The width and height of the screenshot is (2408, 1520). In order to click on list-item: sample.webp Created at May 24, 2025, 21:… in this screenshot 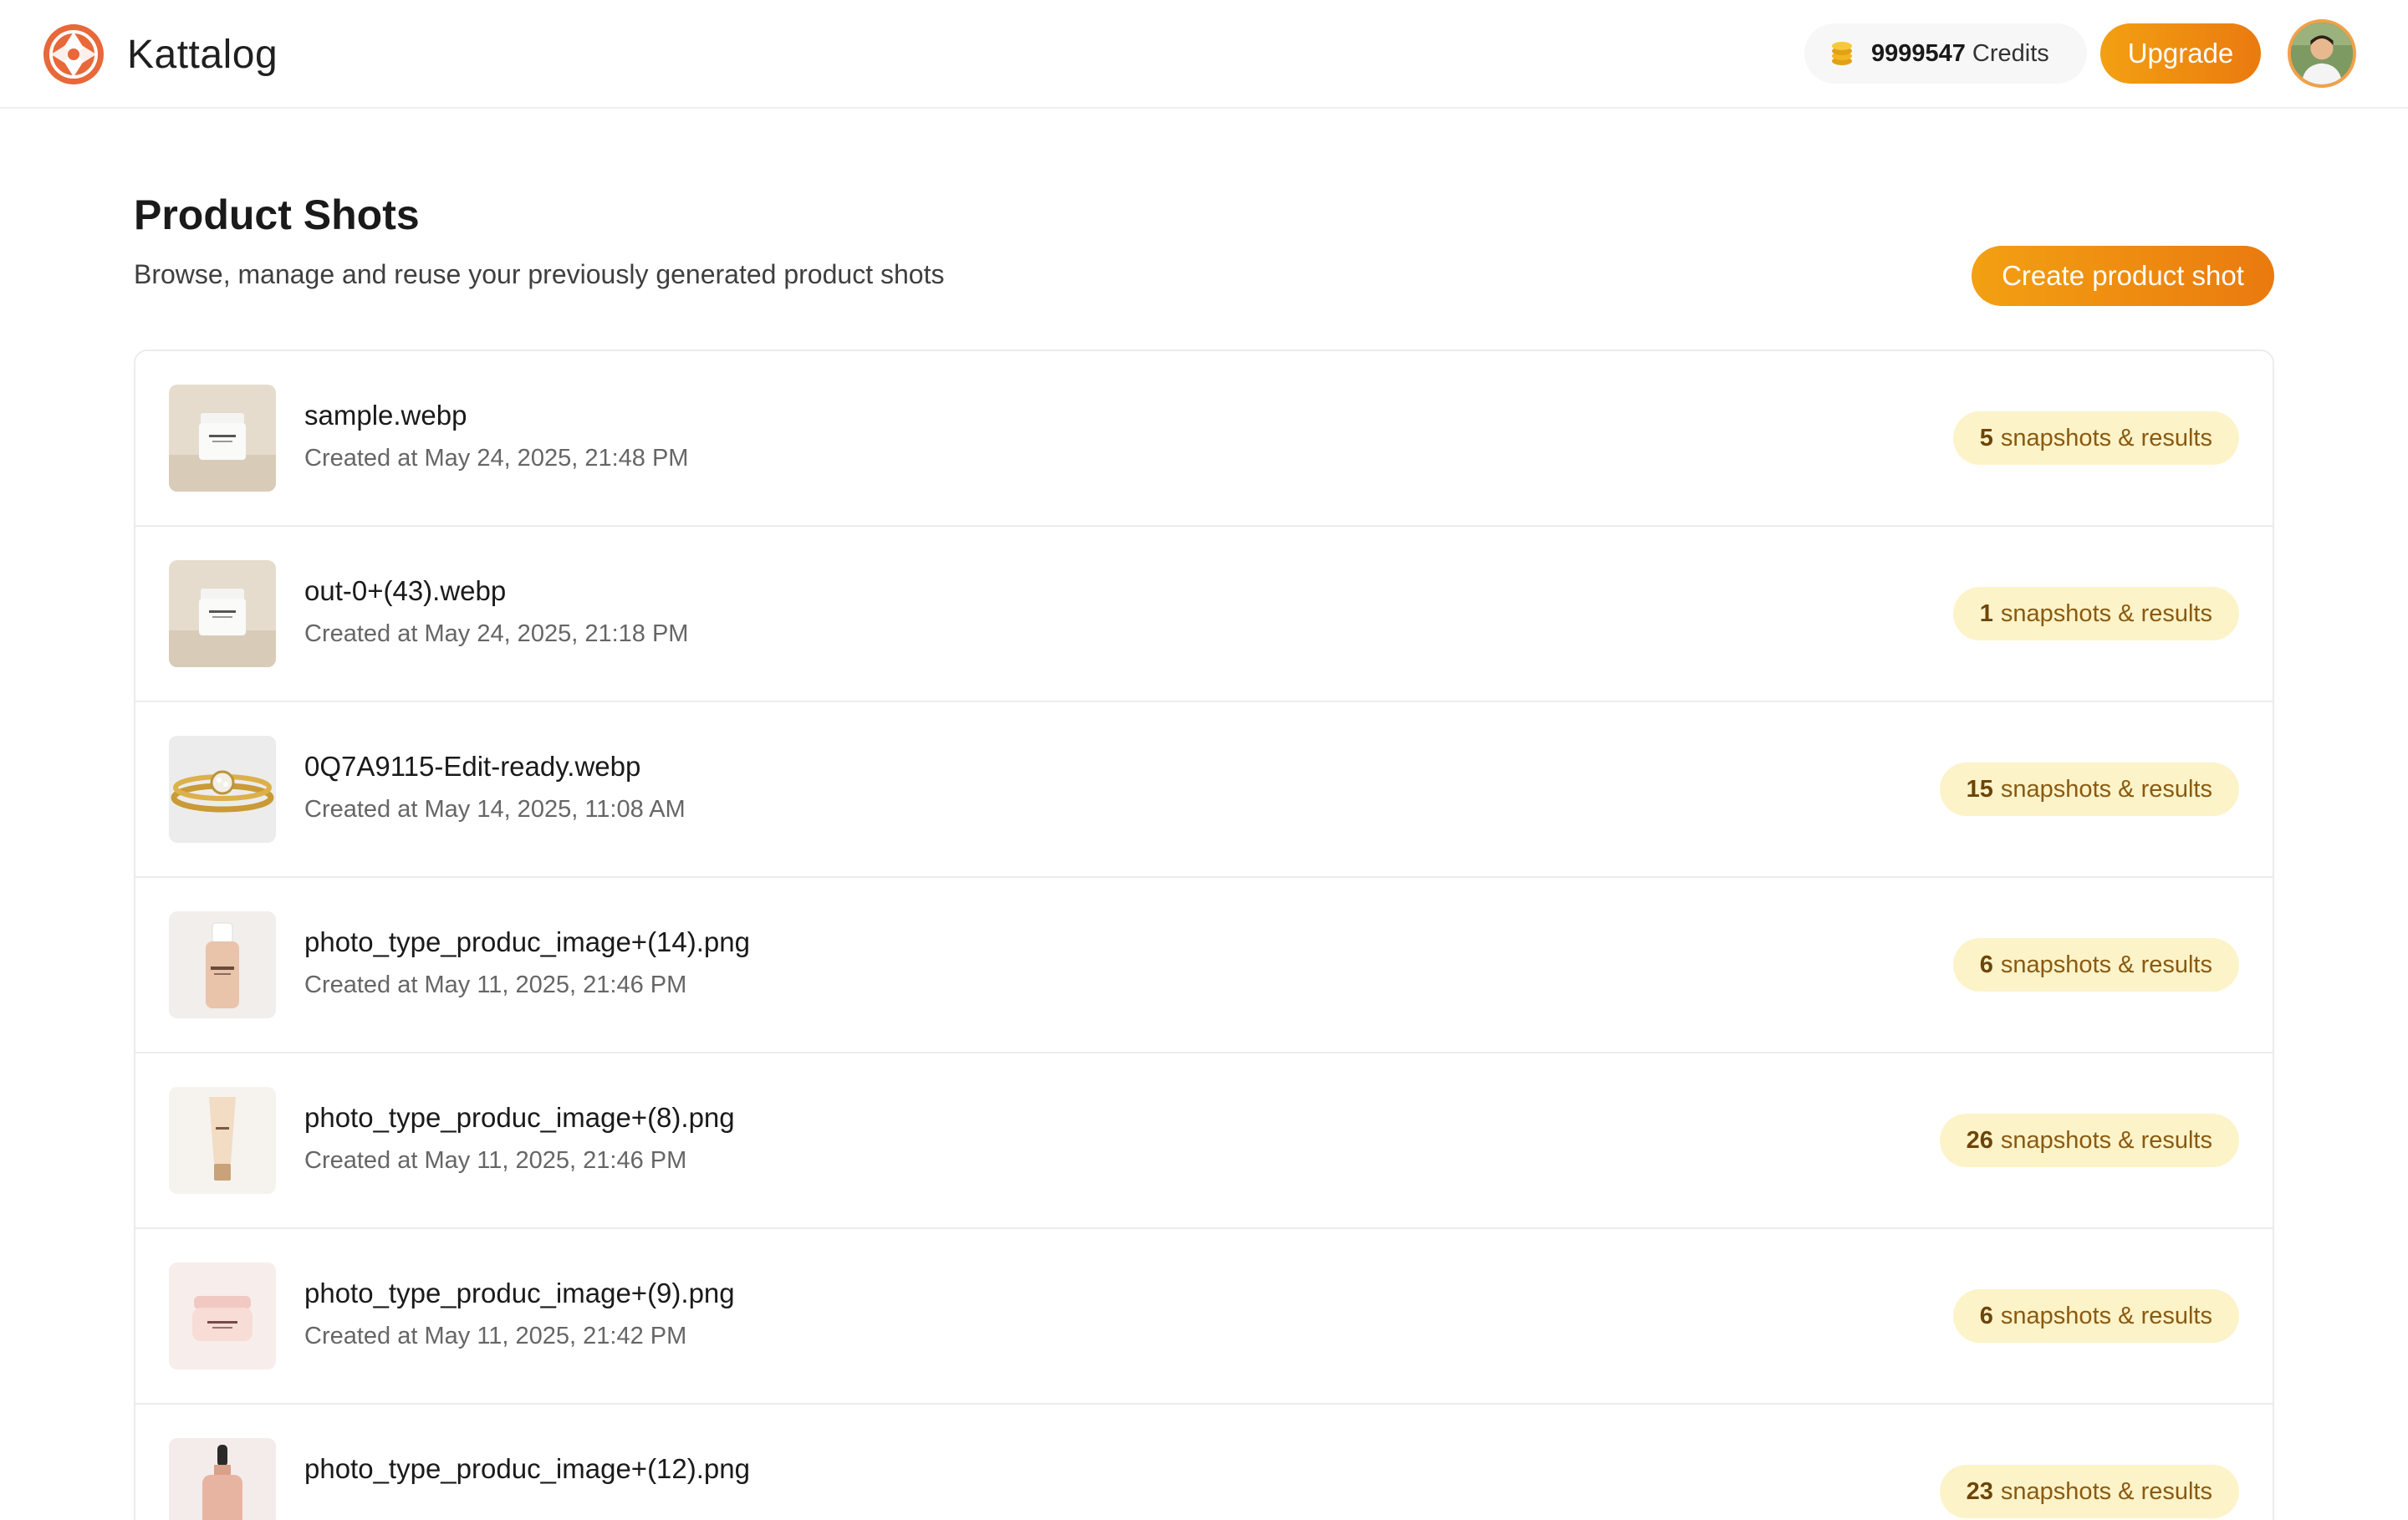, I will do `click(1204, 439)`.